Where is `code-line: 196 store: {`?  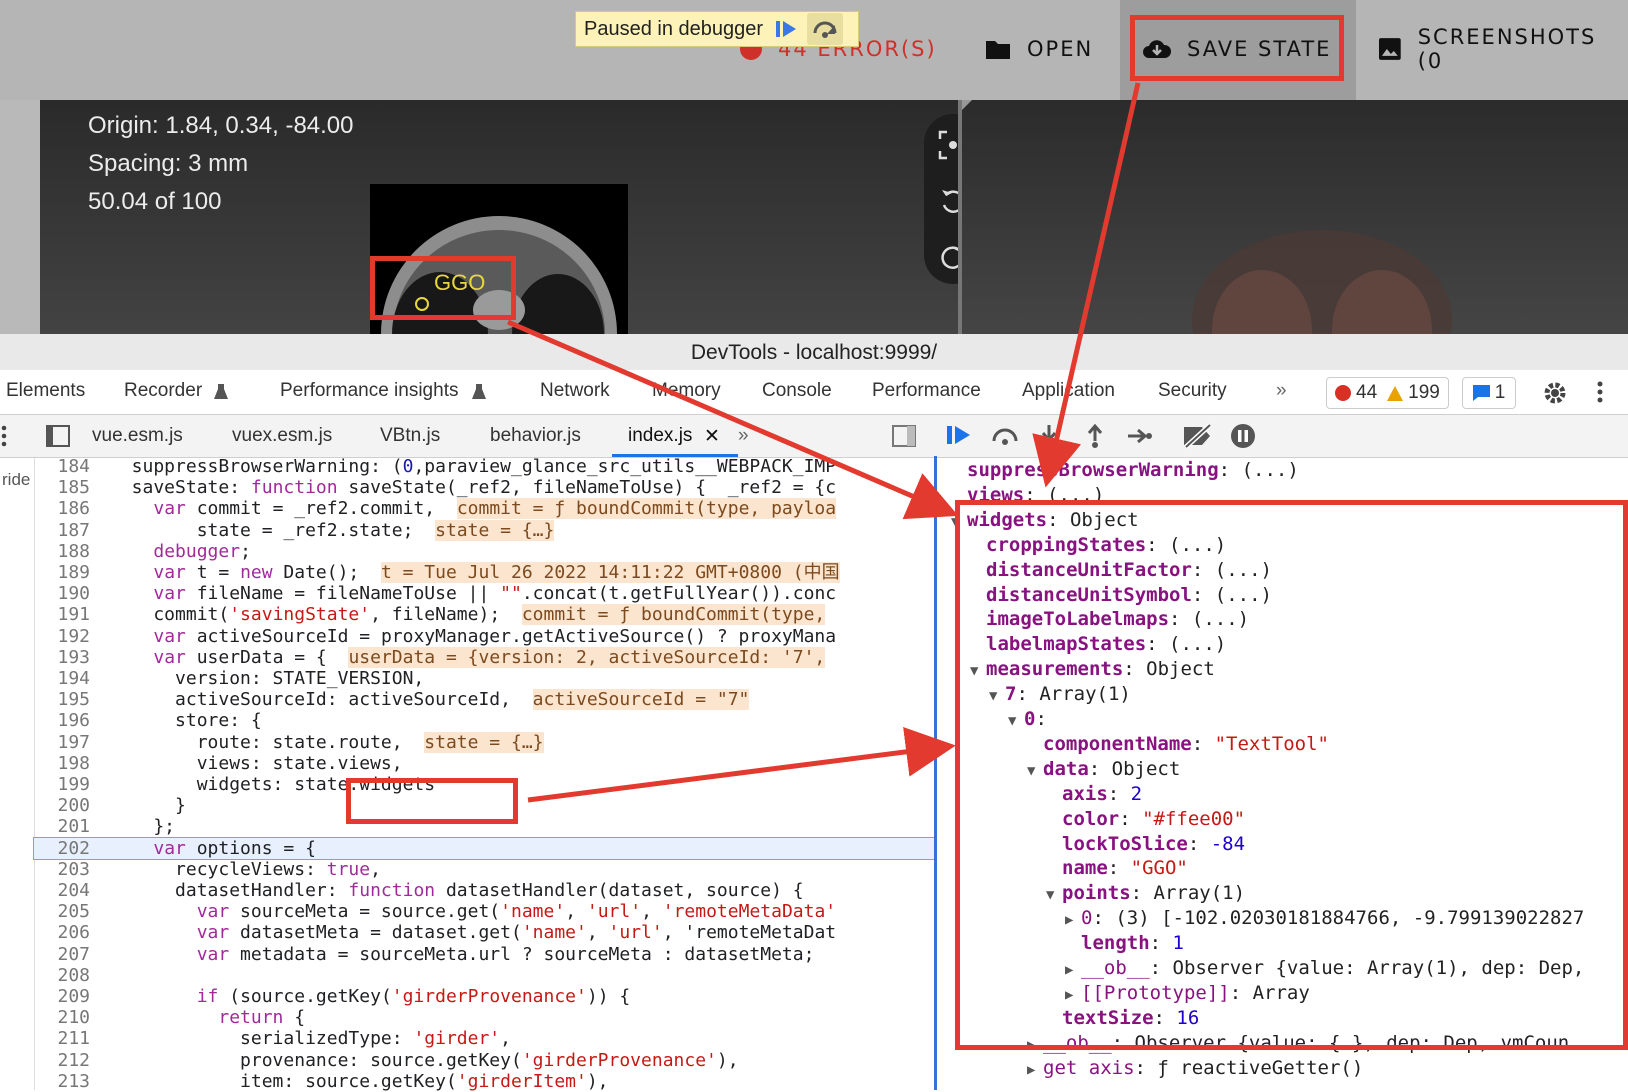
code-line: 196 store: { is located at coordinates (484, 720).